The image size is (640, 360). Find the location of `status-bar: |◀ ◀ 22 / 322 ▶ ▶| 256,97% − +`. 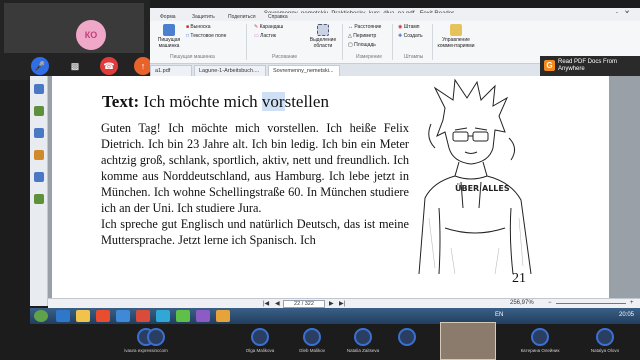

status-bar: |◀ ◀ 22 / 322 ▶ ▶| 256,97% − + is located at coordinates (344, 303).